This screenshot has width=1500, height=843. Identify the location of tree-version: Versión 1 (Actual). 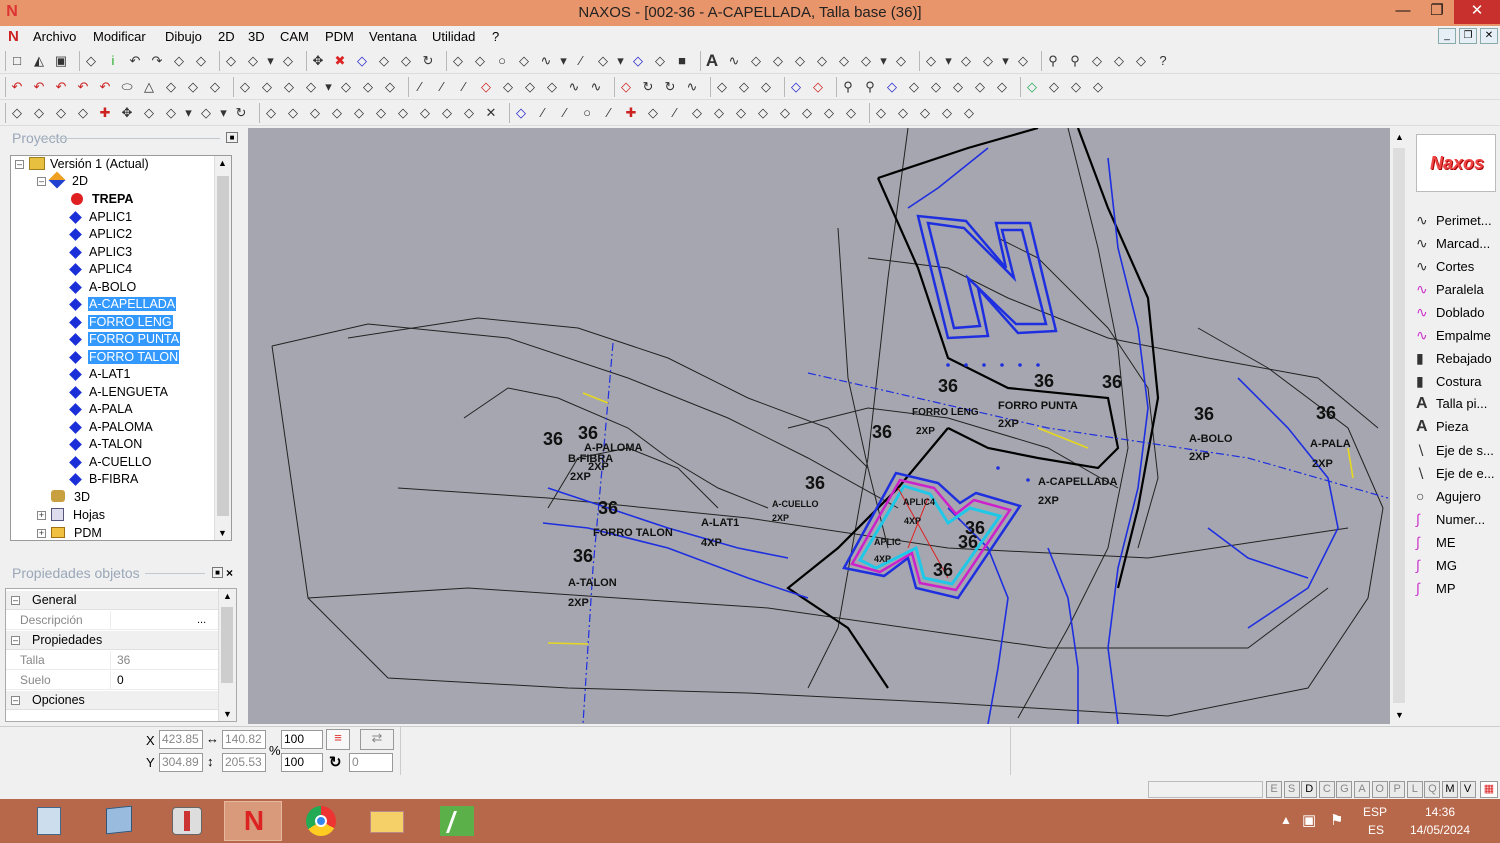
(89, 164).